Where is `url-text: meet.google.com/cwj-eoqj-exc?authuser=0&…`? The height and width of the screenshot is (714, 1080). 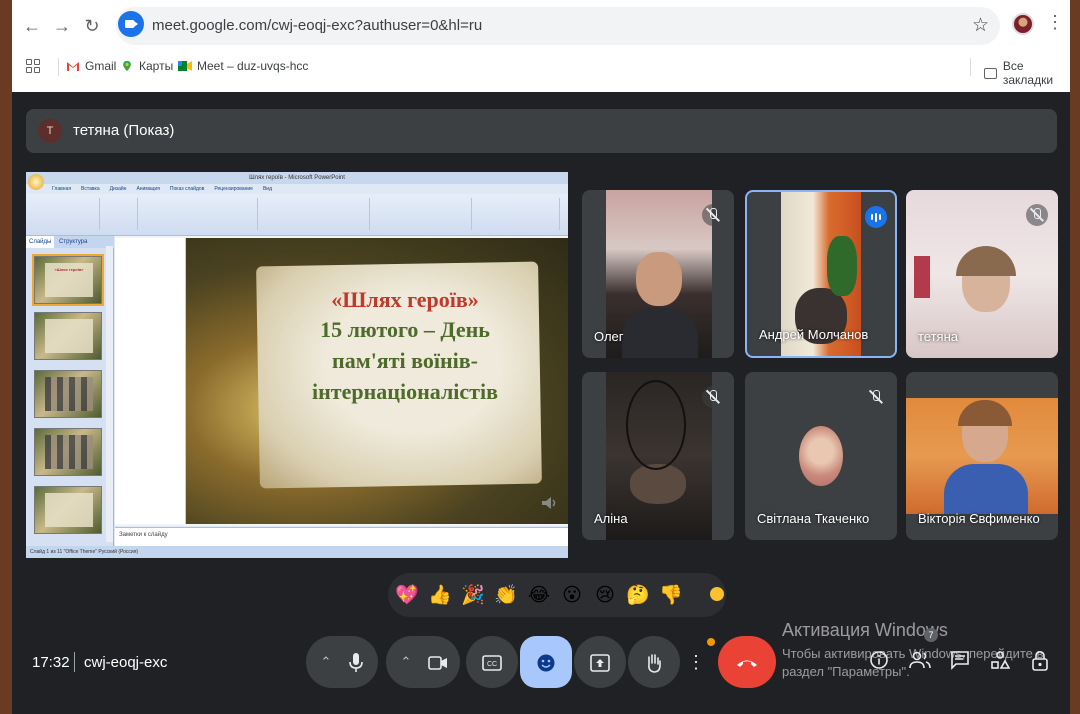 url-text: meet.google.com/cwj-eoqj-exc?authuser=0&… is located at coordinates (317, 25).